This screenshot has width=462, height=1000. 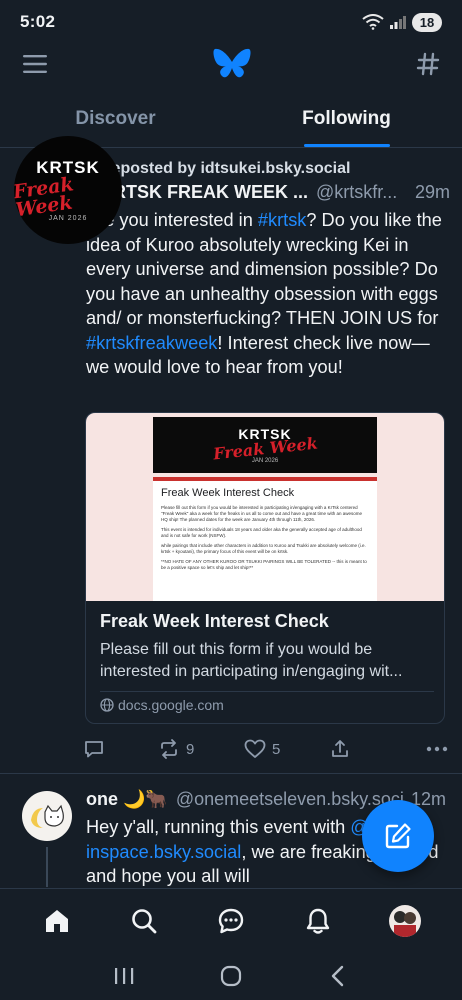 I want to click on profile-avatar, so click(x=404, y=920).